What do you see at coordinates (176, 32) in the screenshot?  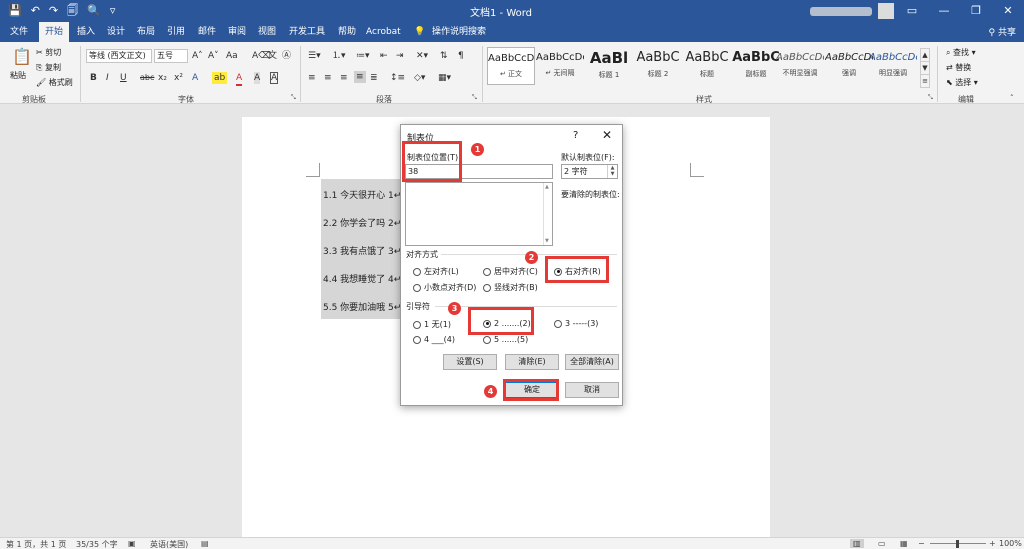 I see `tab-references: 引用` at bounding box center [176, 32].